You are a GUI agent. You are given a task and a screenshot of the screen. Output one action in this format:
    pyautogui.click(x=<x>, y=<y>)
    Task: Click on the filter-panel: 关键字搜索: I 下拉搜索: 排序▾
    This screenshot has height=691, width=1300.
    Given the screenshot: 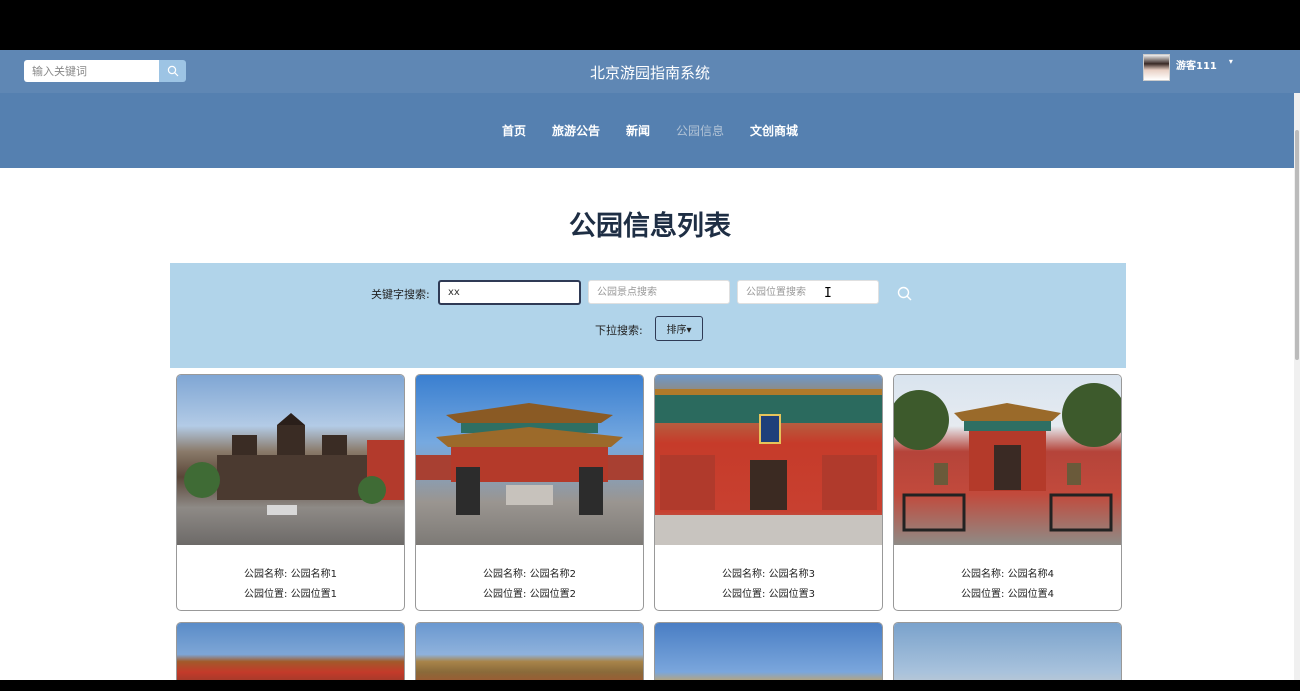 What is the action you would take?
    pyautogui.click(x=648, y=315)
    